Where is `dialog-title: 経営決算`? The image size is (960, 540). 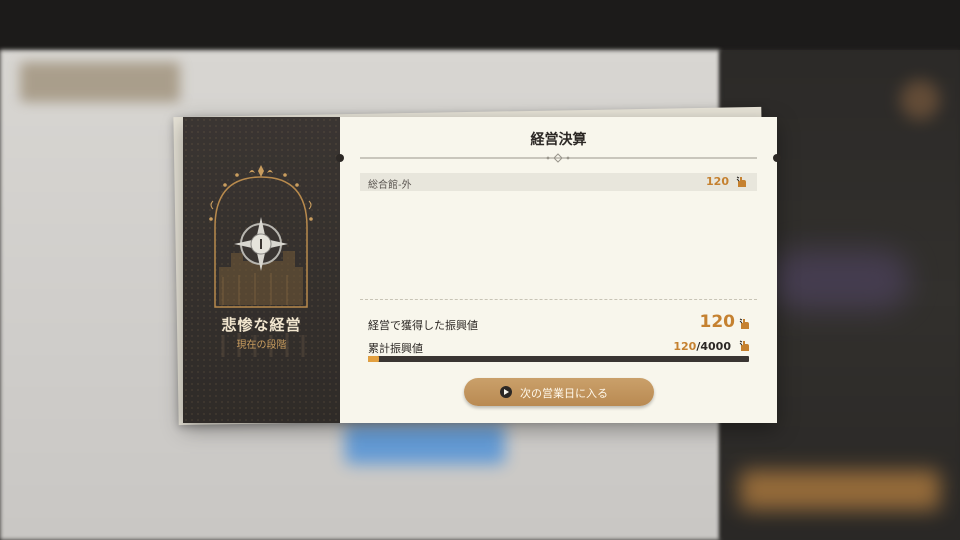
dialog-title: 経営決算 is located at coordinates (558, 140).